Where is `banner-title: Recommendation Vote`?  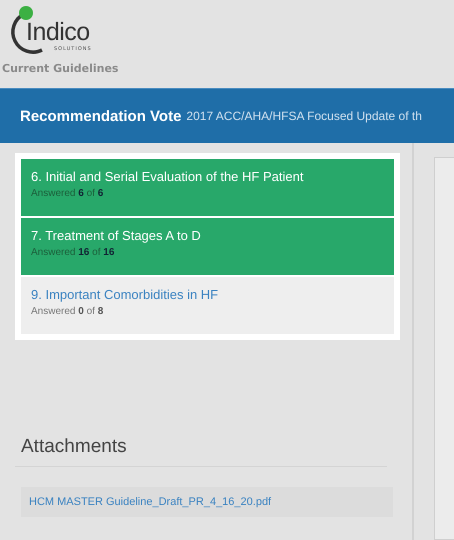 banner-title: Recommendation Vote is located at coordinates (101, 116).